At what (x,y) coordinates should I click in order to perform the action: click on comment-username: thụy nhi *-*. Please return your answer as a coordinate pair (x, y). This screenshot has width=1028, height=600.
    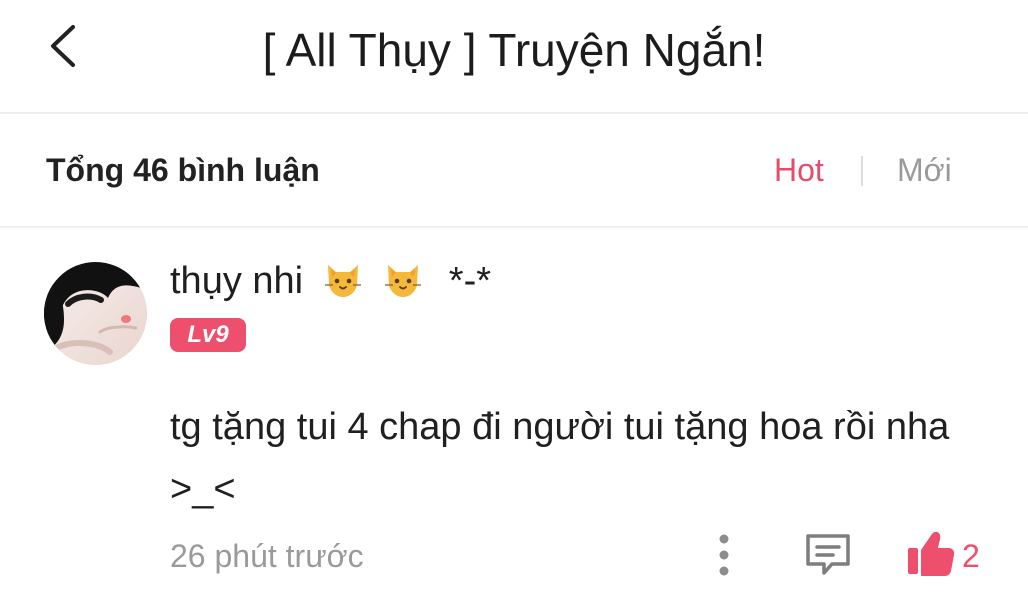
    Looking at the image, I should click on (330, 280).